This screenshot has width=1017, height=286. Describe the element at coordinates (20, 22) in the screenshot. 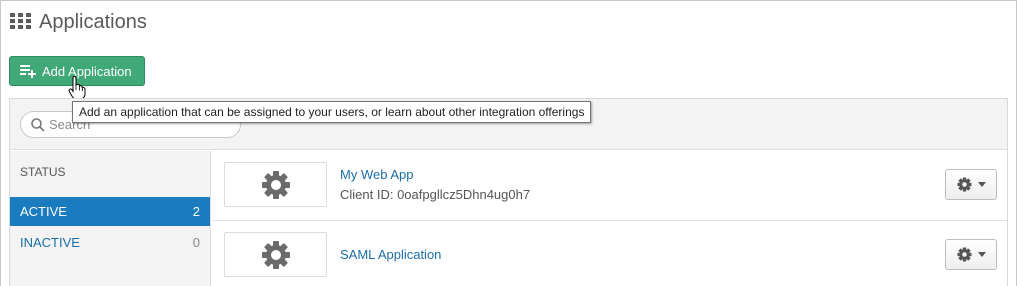

I see `grid-icon` at that location.